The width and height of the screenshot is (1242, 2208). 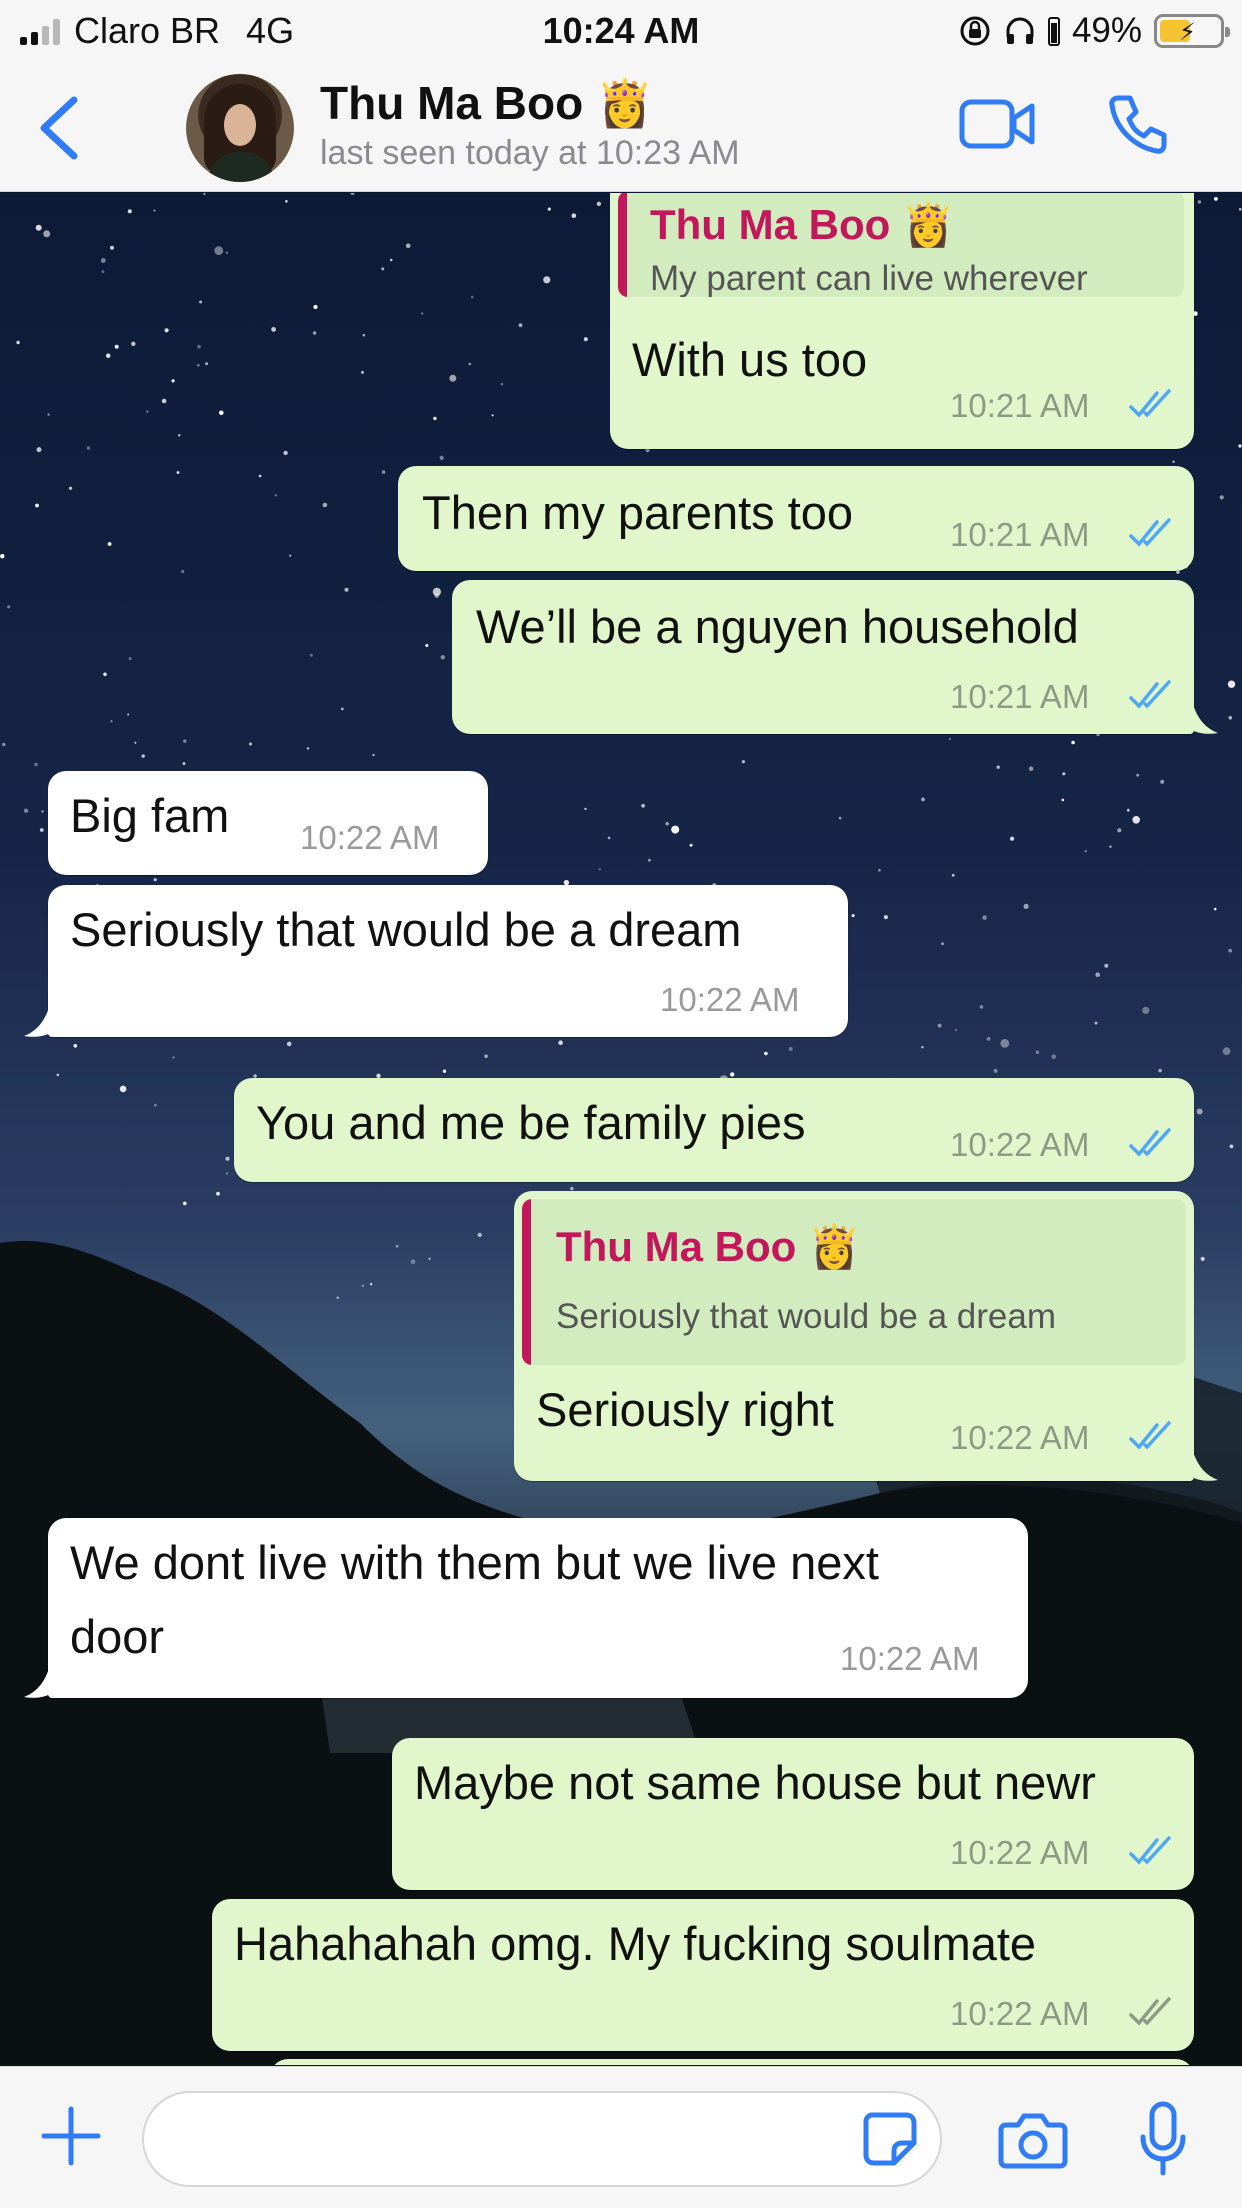 I want to click on video-call-icon, so click(x=997, y=124).